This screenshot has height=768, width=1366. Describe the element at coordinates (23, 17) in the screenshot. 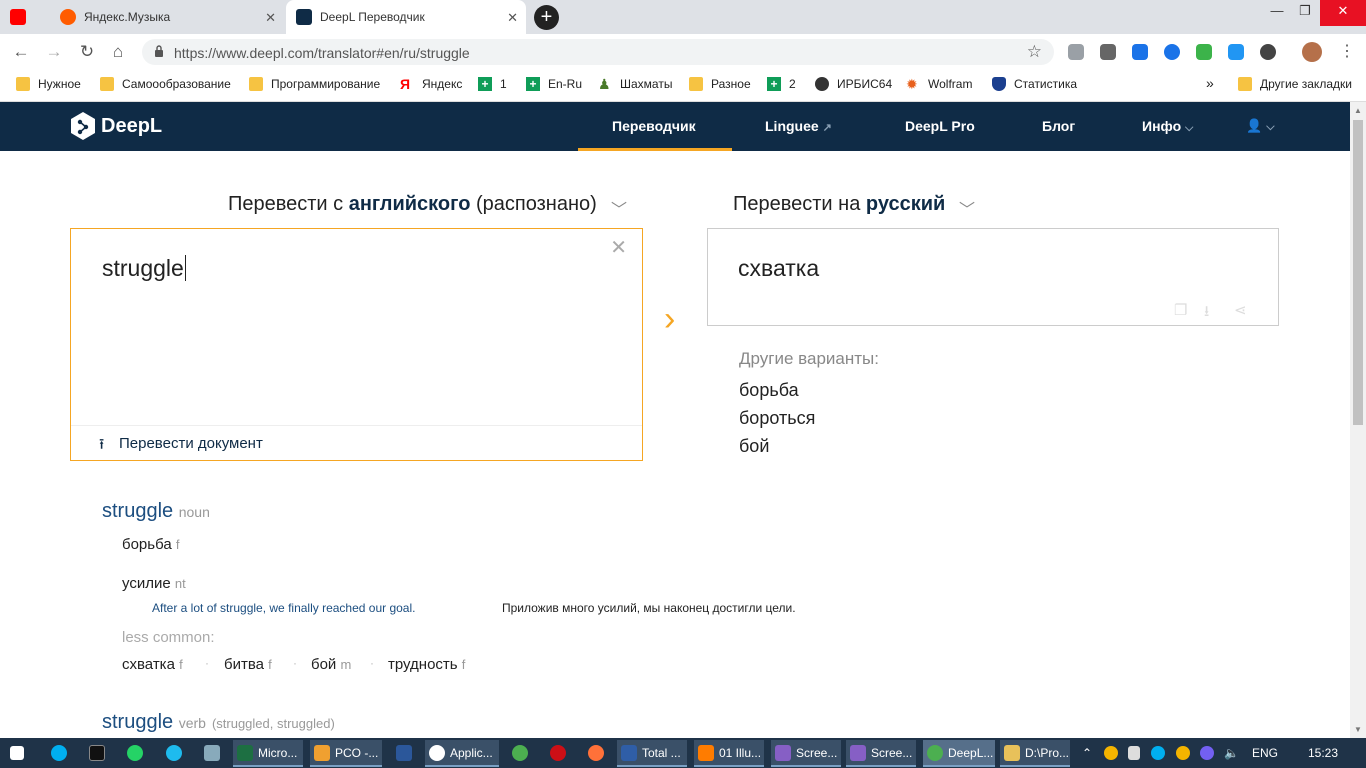

I see `tab-youtube` at that location.